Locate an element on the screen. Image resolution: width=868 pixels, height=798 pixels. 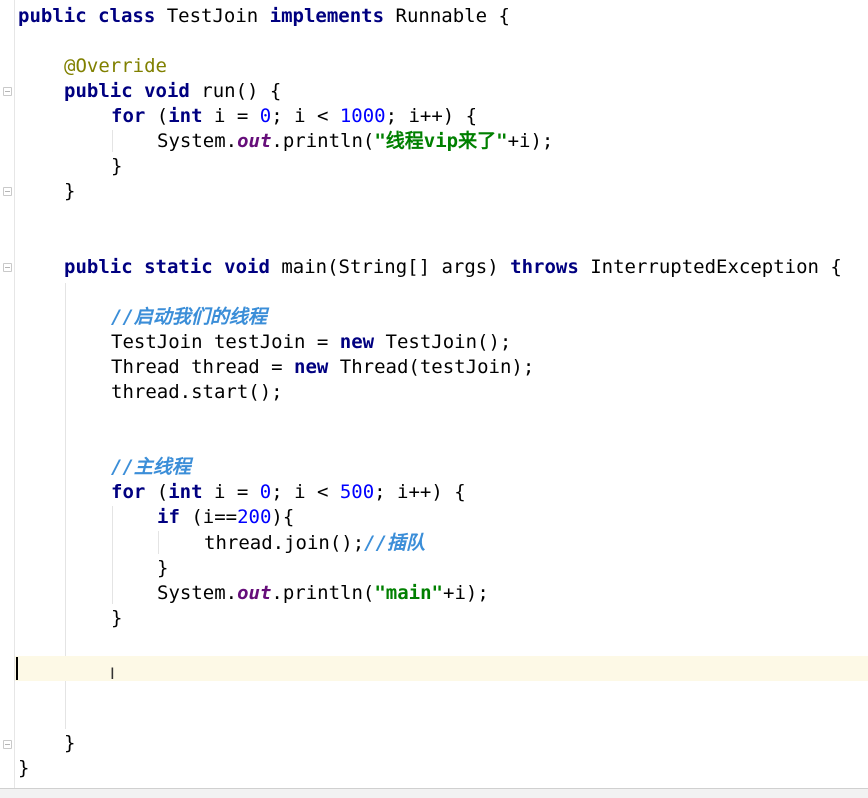
code-token: "线程vip来了" is located at coordinates (441, 141).